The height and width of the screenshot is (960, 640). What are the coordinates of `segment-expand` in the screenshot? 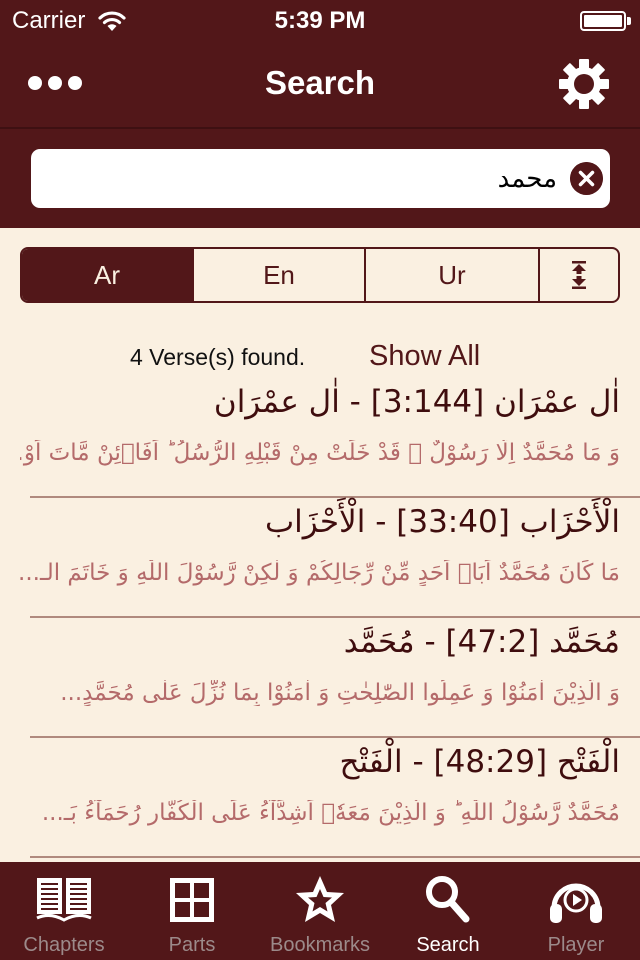 It's located at (579, 275).